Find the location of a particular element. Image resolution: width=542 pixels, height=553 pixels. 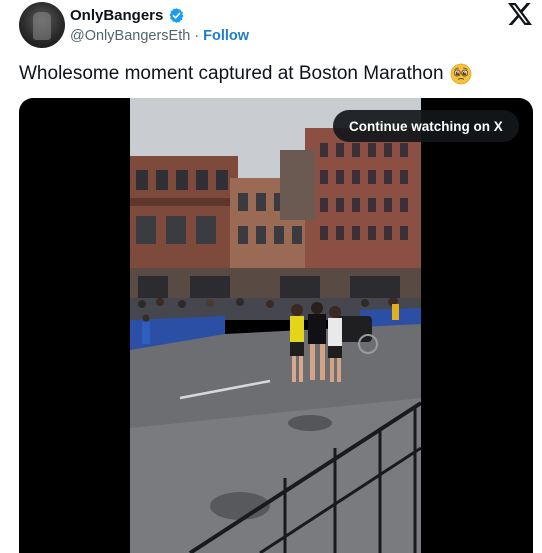

x-logo-icon is located at coordinates (520, 14).